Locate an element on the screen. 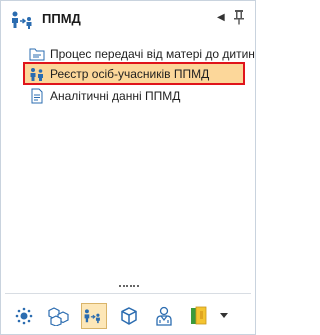 The height and width of the screenshot is (335, 320). chevron-down-icon is located at coordinates (224, 315).